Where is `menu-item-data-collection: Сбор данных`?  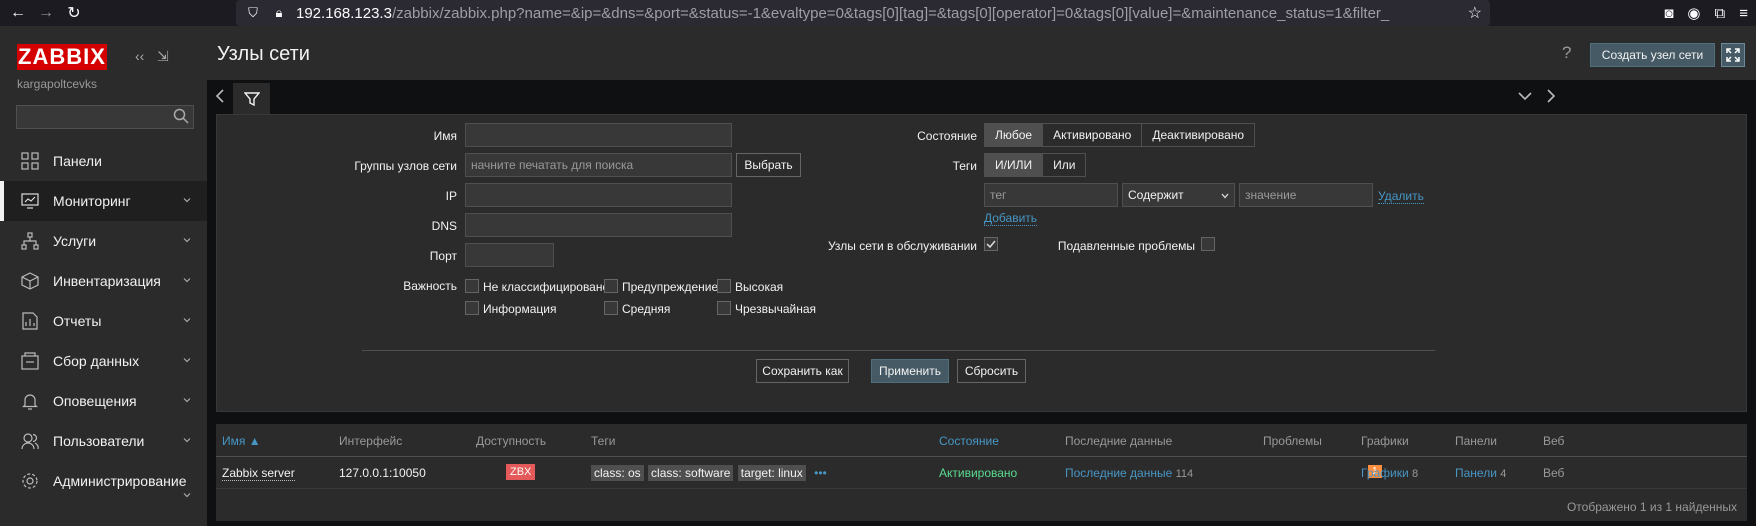 menu-item-data-collection: Сбор данных is located at coordinates (103, 361).